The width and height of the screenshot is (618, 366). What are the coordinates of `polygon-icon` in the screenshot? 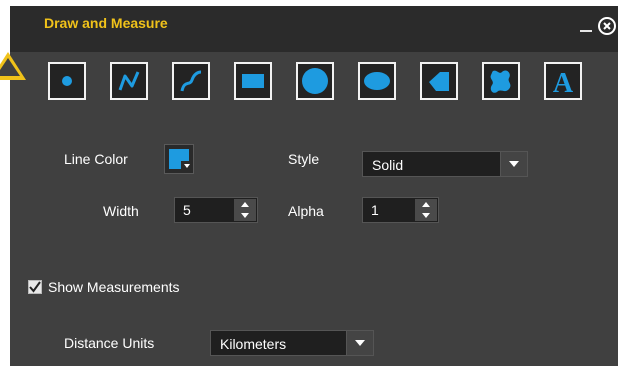 It's located at (439, 81).